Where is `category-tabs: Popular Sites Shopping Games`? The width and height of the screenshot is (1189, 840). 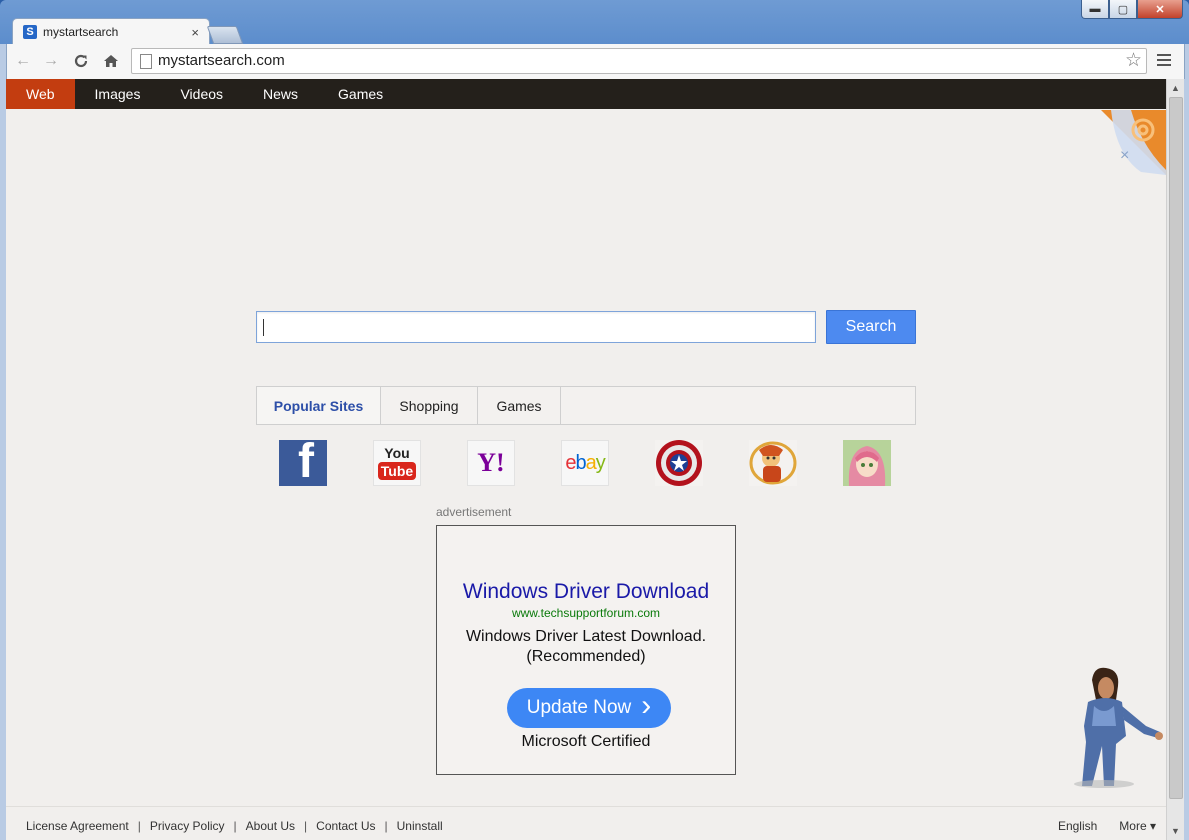 category-tabs: Popular Sites Shopping Games is located at coordinates (586, 405).